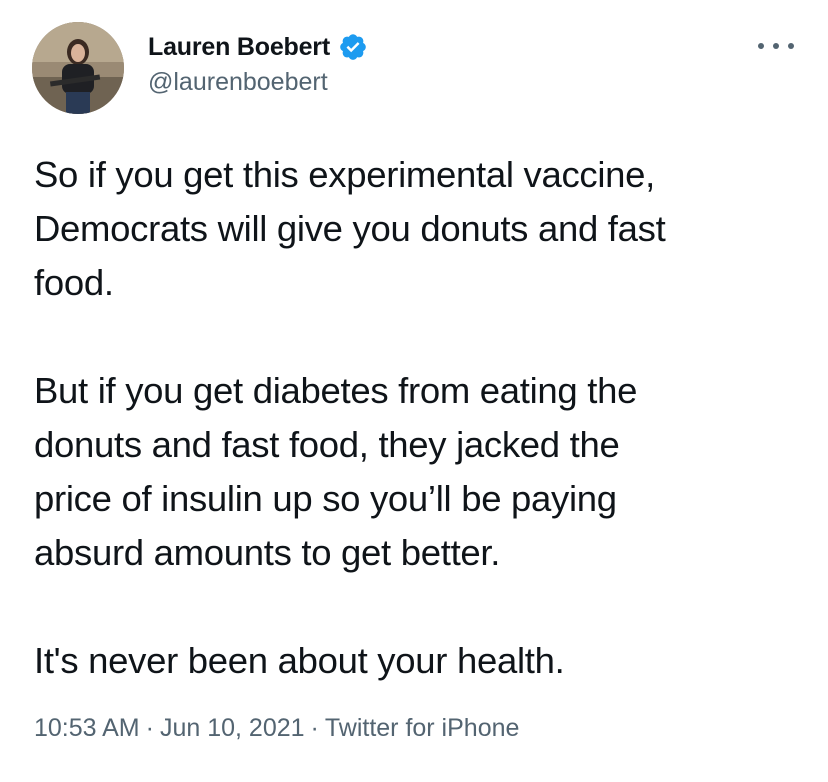  What do you see at coordinates (327, 444) in the screenshot?
I see `text-line: donuts and fast food, they jacked the` at bounding box center [327, 444].